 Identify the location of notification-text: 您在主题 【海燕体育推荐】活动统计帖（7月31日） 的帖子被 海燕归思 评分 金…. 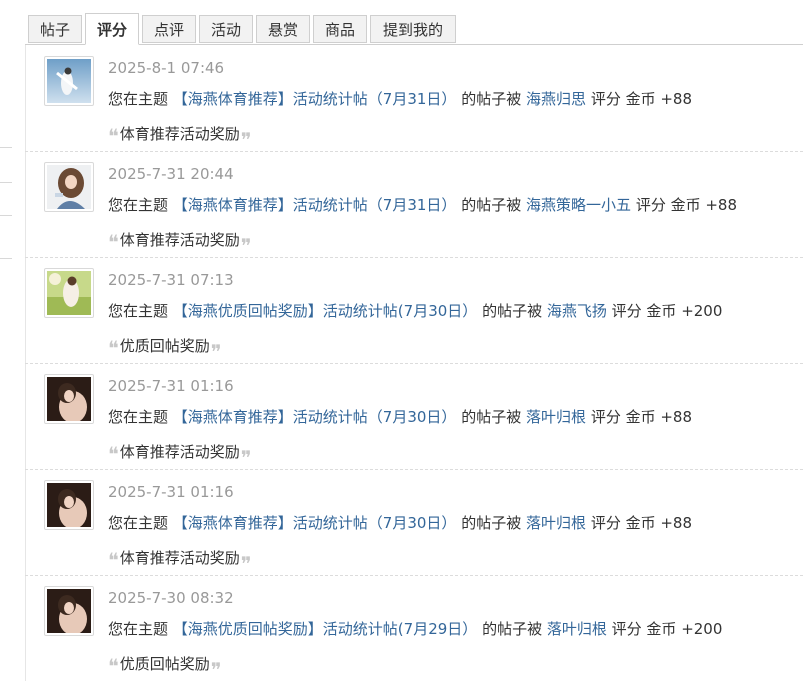
(400, 99).